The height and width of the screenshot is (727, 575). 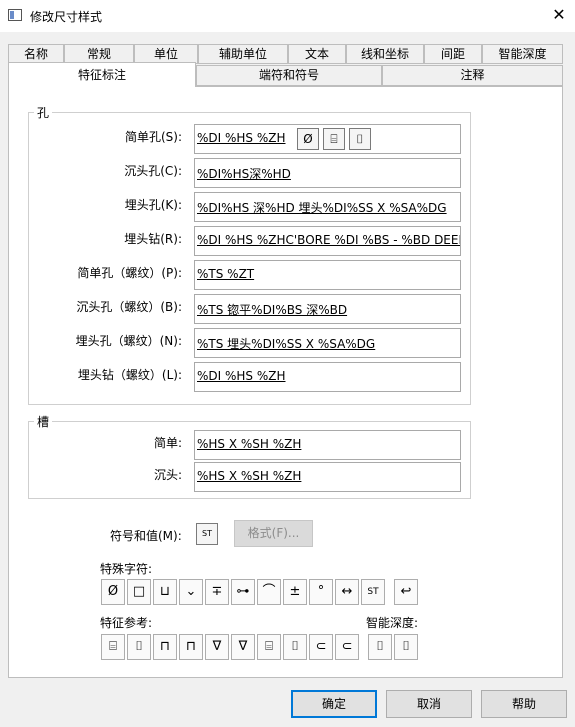 I want to click on feature-box-icon: ⌸, so click(x=334, y=139).